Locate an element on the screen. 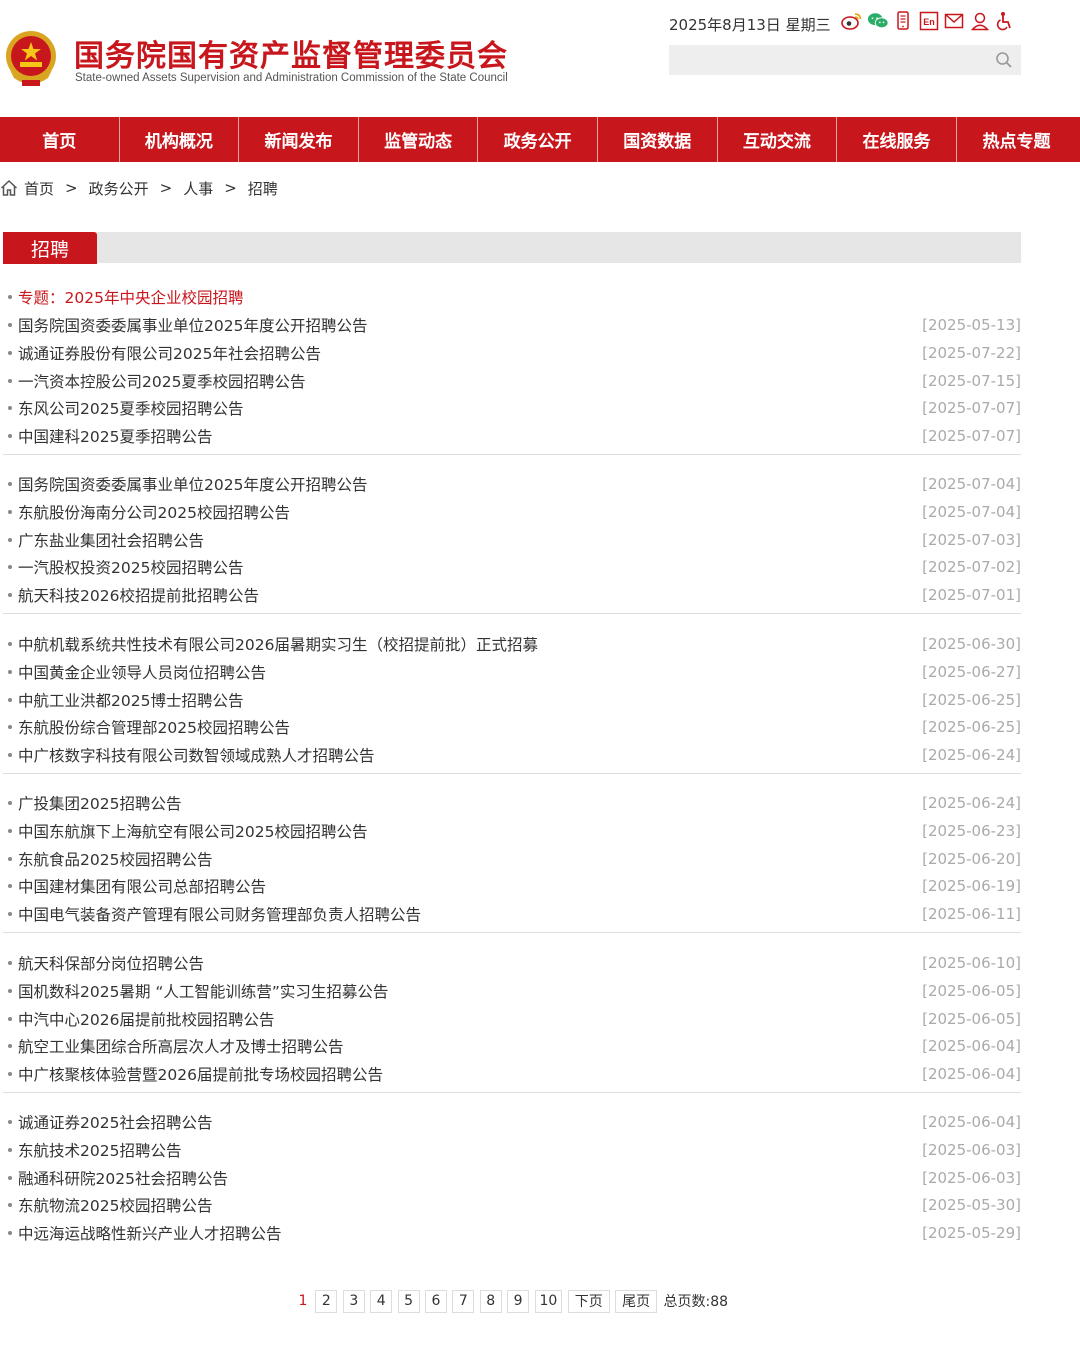 The height and width of the screenshot is (1361, 1080). breadcrumb-personnel: 人事 is located at coordinates (198, 188).